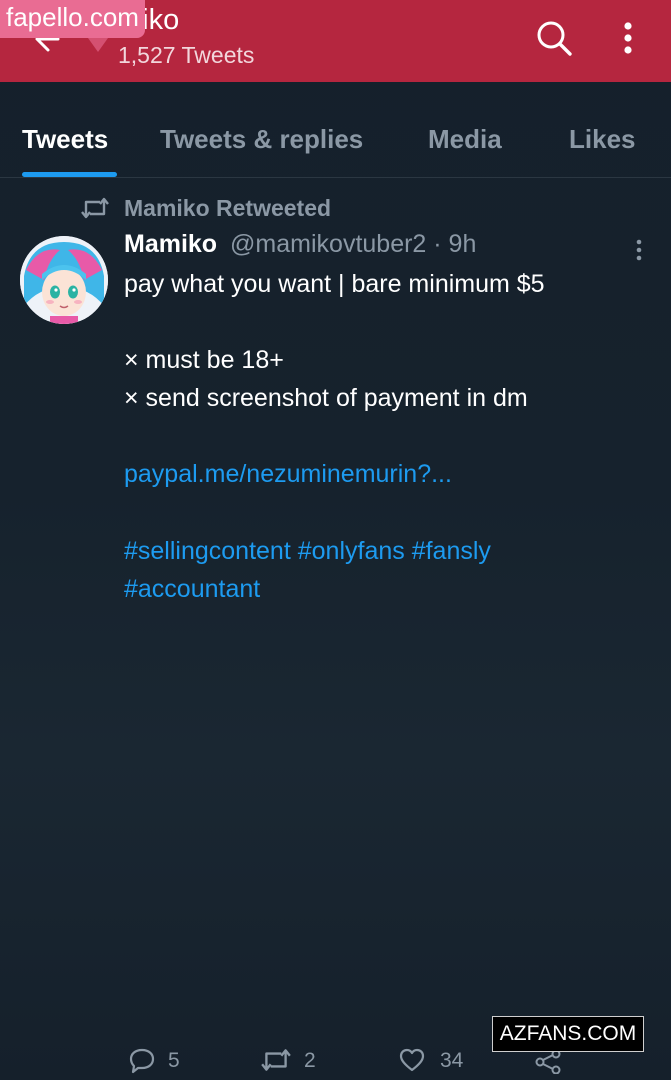 The image size is (671, 1080). What do you see at coordinates (412, 1060) in the screenshot?
I see `heart-icon` at bounding box center [412, 1060].